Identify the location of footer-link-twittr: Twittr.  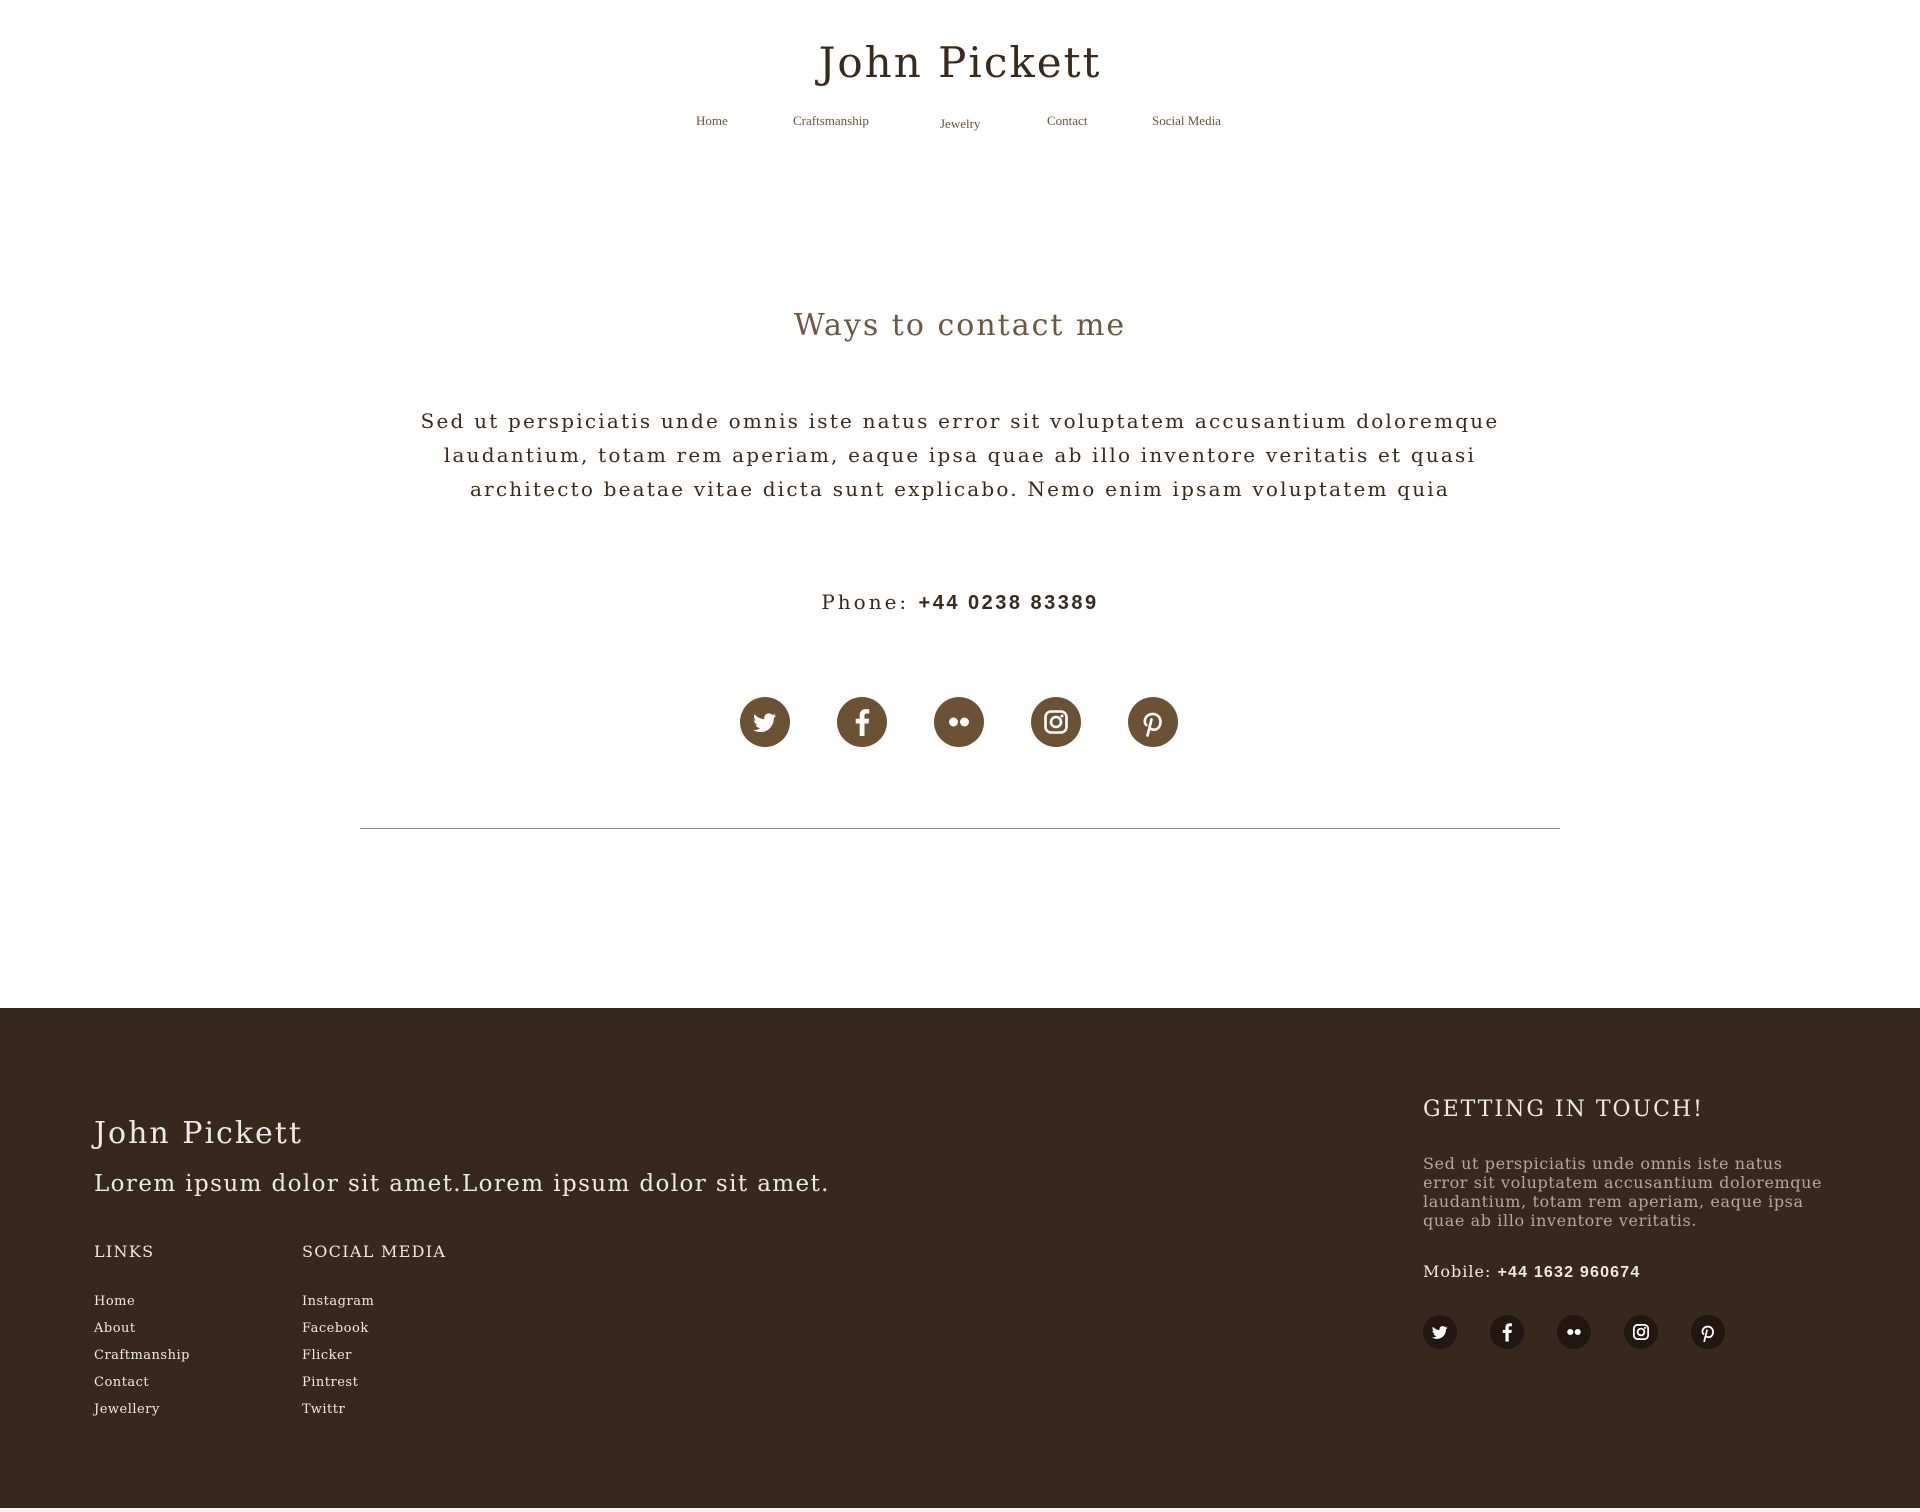
(323, 1409).